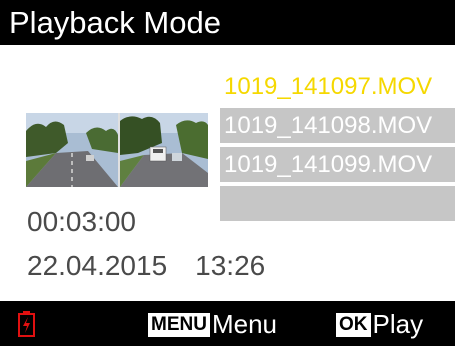 The image size is (455, 346). Describe the element at coordinates (337, 86) in the screenshot. I see `file-item-selected: 1019_141097.MOV` at that location.